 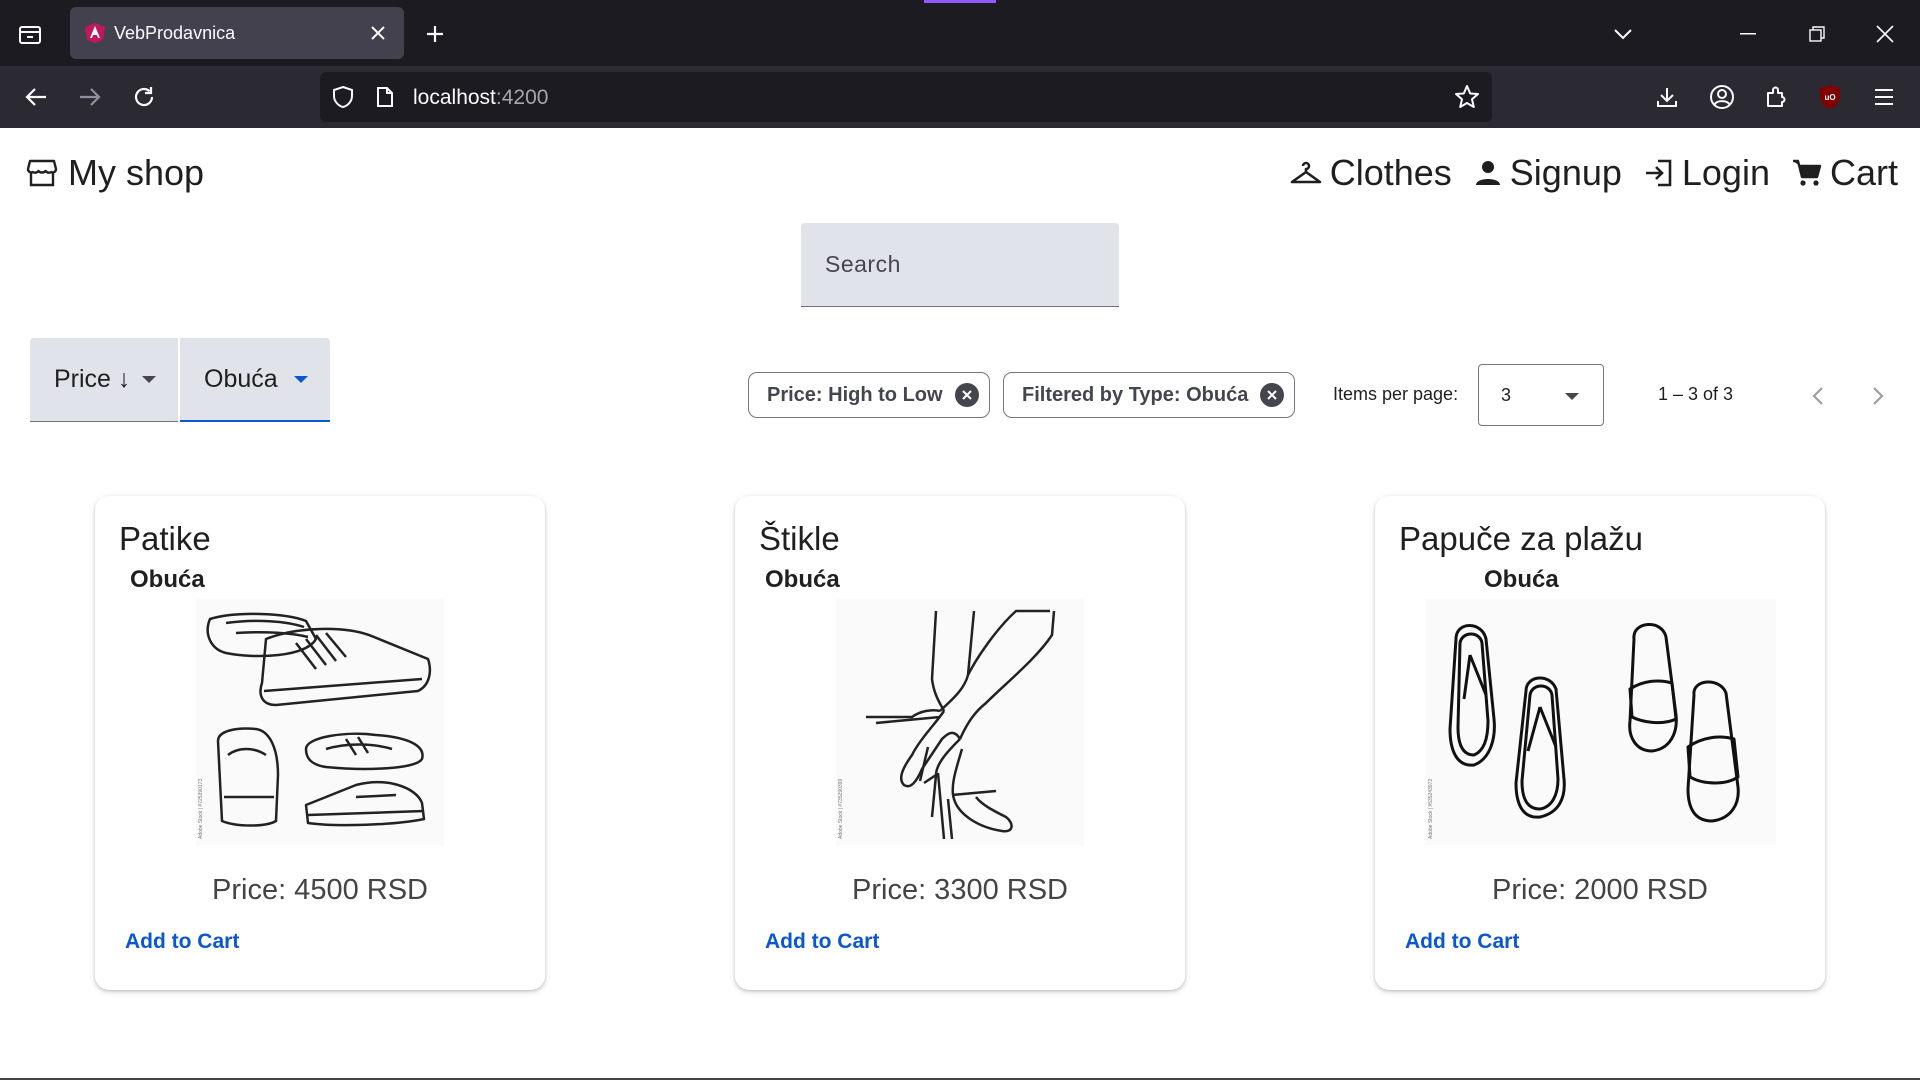 What do you see at coordinates (1623, 34) in the screenshot?
I see `list-all-tabs-icon` at bounding box center [1623, 34].